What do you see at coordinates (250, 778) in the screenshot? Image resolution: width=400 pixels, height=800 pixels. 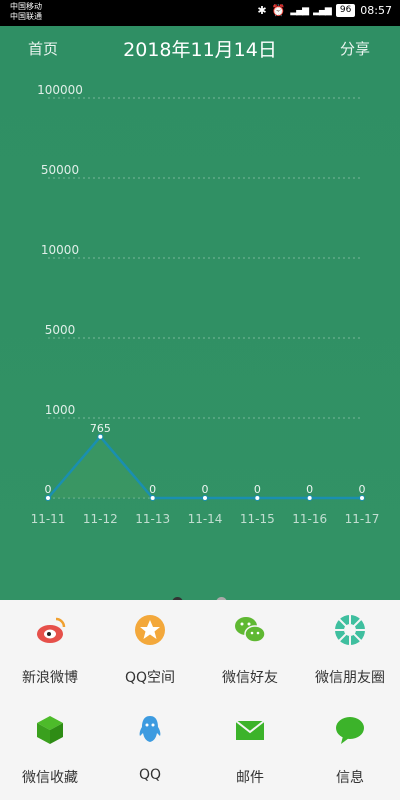 I see `share-label: 邮件` at bounding box center [250, 778].